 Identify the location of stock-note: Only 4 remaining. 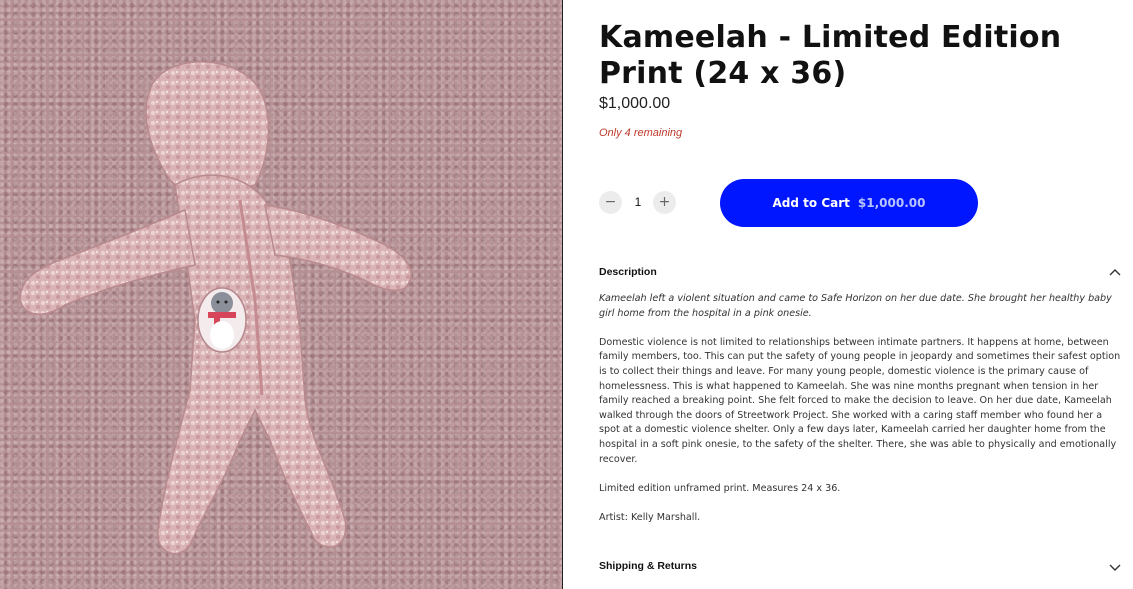
(641, 133).